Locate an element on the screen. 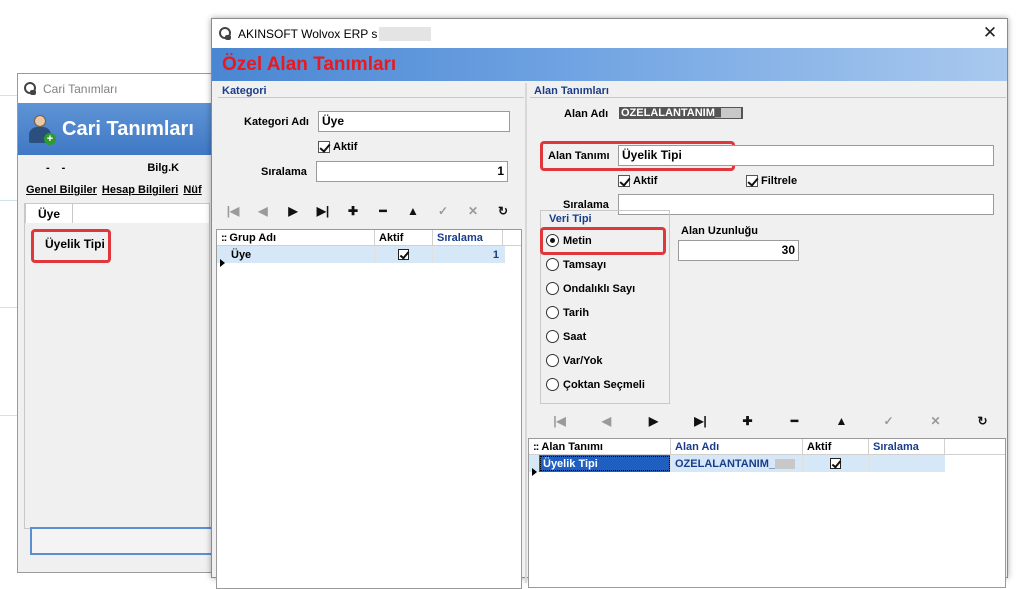 This screenshot has height=589, width=1026. tab-nufus: Nüf is located at coordinates (192, 190).